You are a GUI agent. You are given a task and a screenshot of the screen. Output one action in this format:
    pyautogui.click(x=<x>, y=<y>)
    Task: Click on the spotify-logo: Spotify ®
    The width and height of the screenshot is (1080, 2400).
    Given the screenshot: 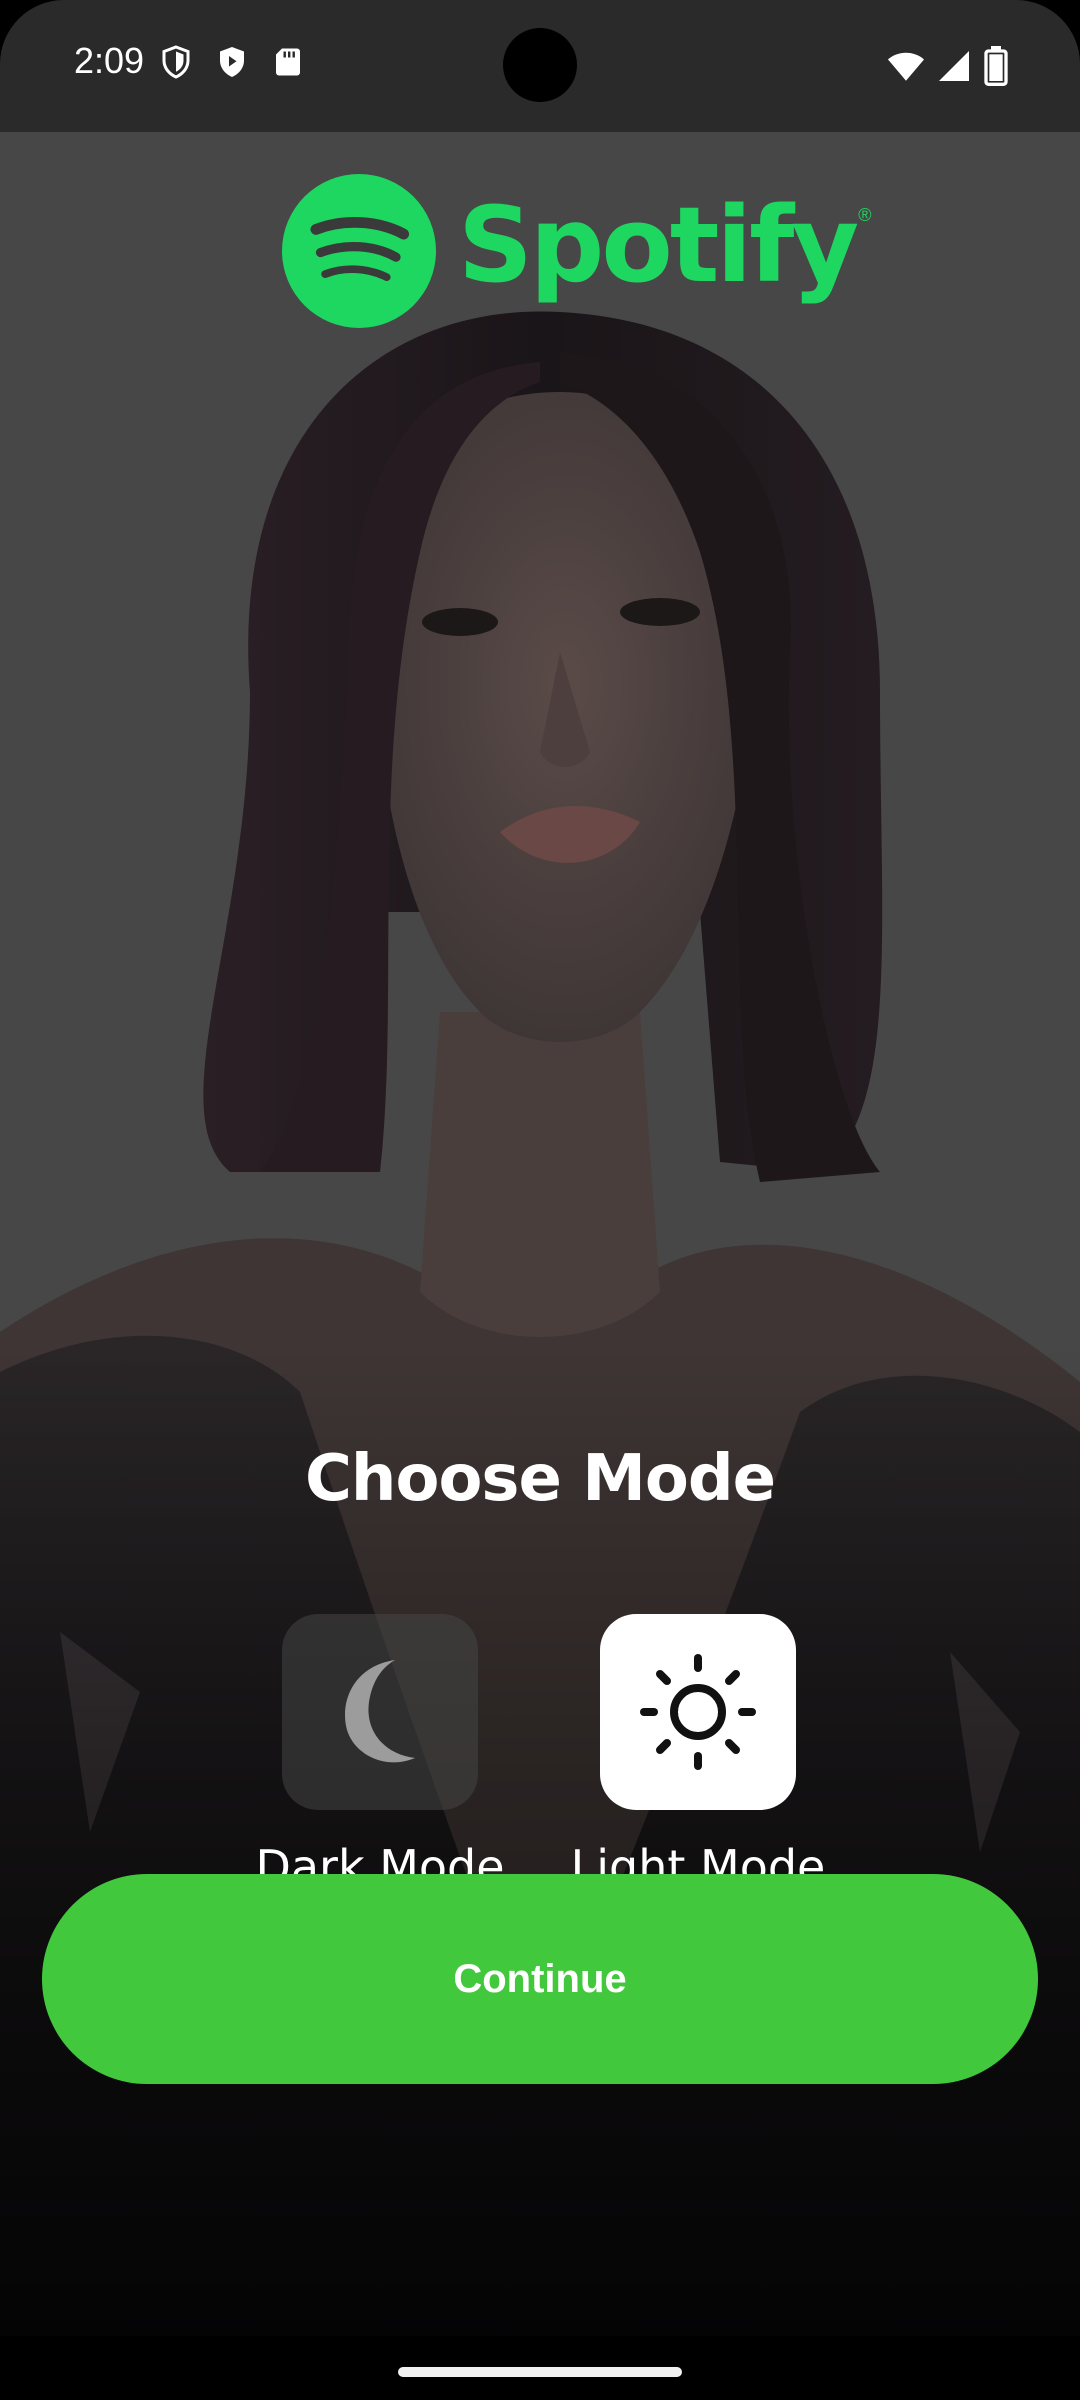 What is the action you would take?
    pyautogui.click(x=576, y=251)
    